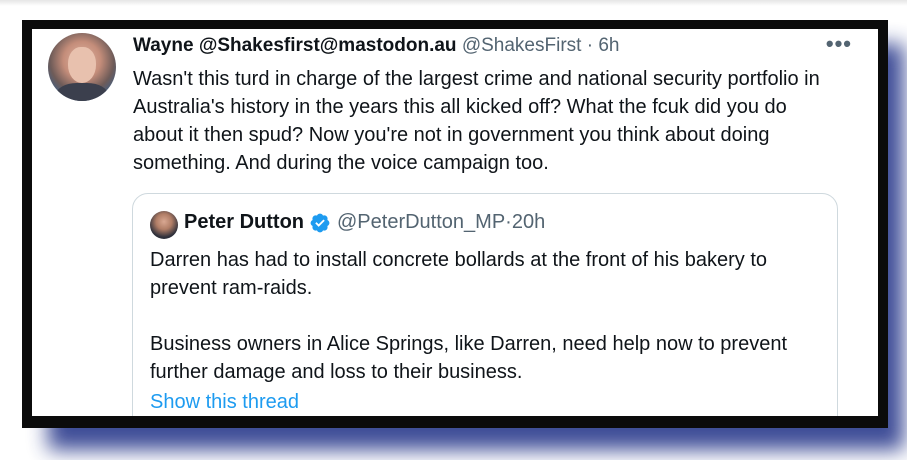 The image size is (907, 460). Describe the element at coordinates (839, 44) in the screenshot. I see `more-options-icon: •••` at that location.